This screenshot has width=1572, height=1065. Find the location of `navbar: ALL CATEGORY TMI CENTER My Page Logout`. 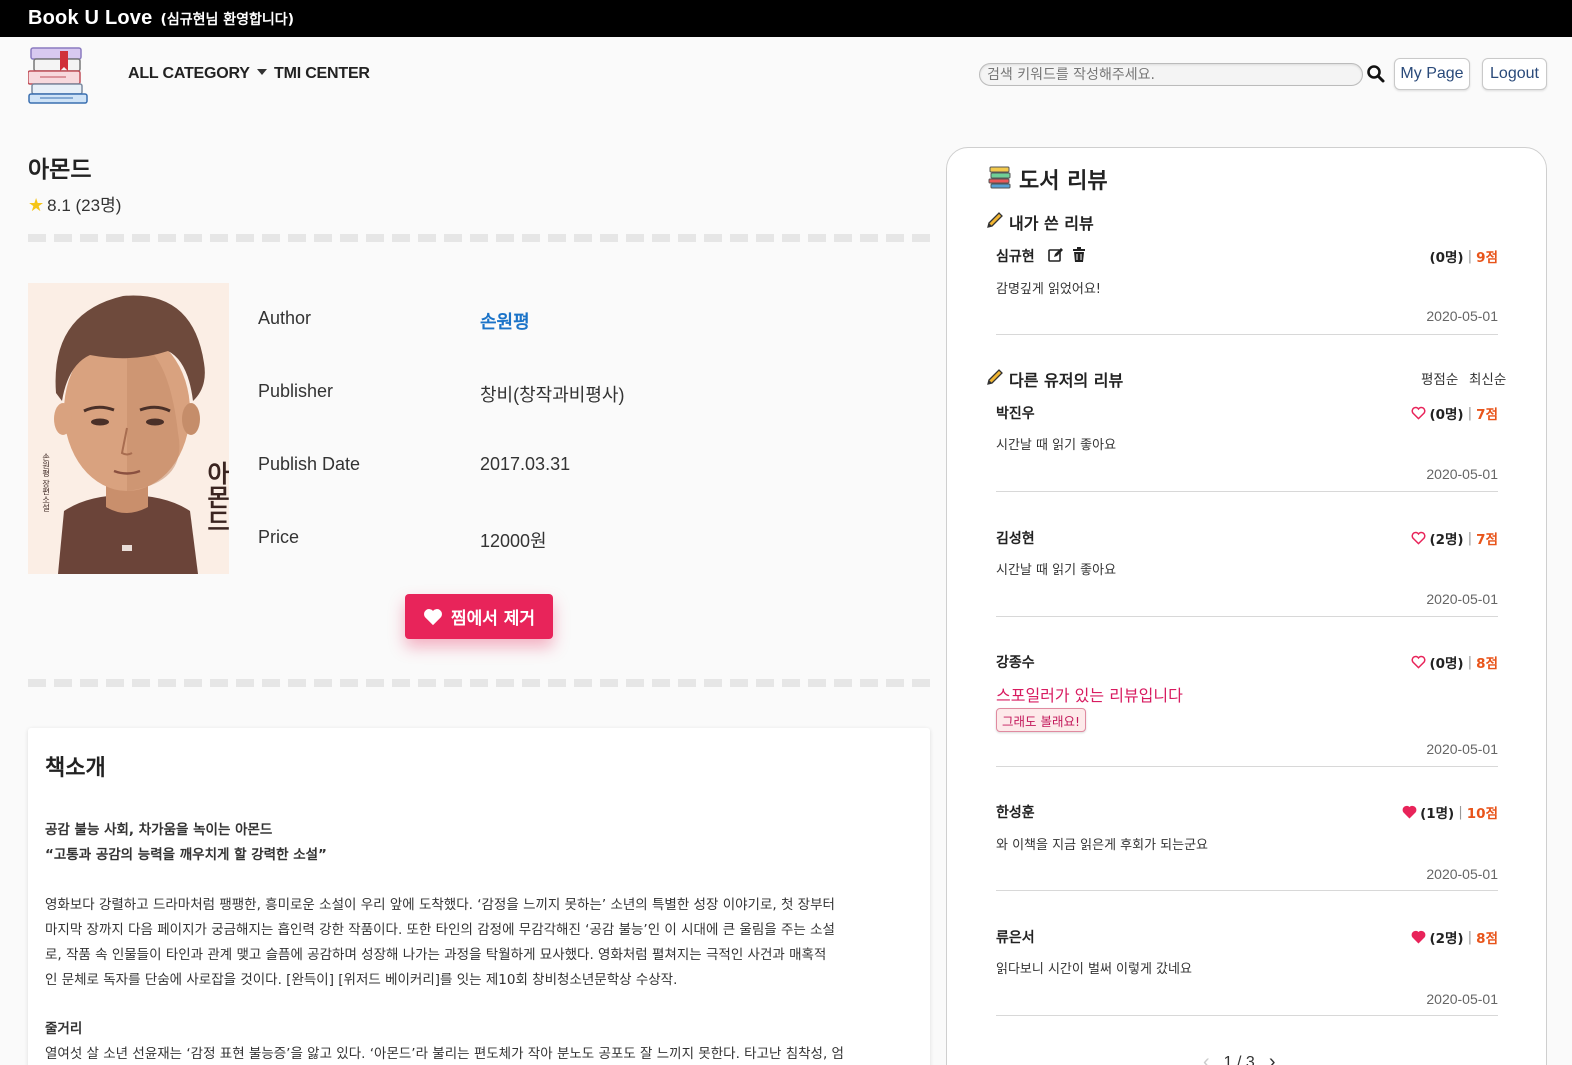

navbar: ALL CATEGORY TMI CENTER My Page Logout is located at coordinates (786, 76).